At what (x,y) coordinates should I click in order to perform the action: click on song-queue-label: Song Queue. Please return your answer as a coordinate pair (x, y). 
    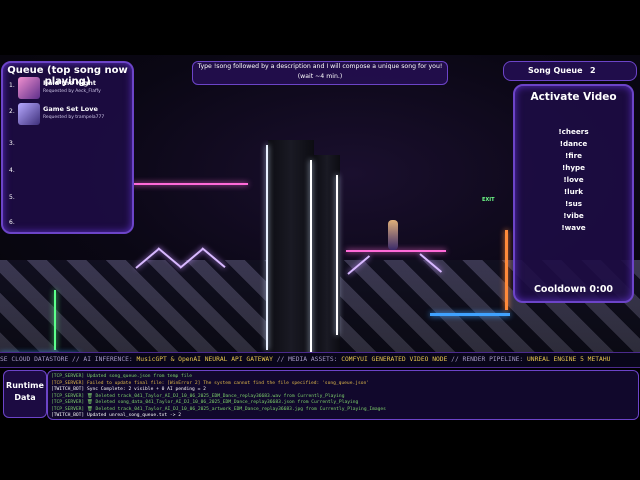
    Looking at the image, I should click on (555, 70).